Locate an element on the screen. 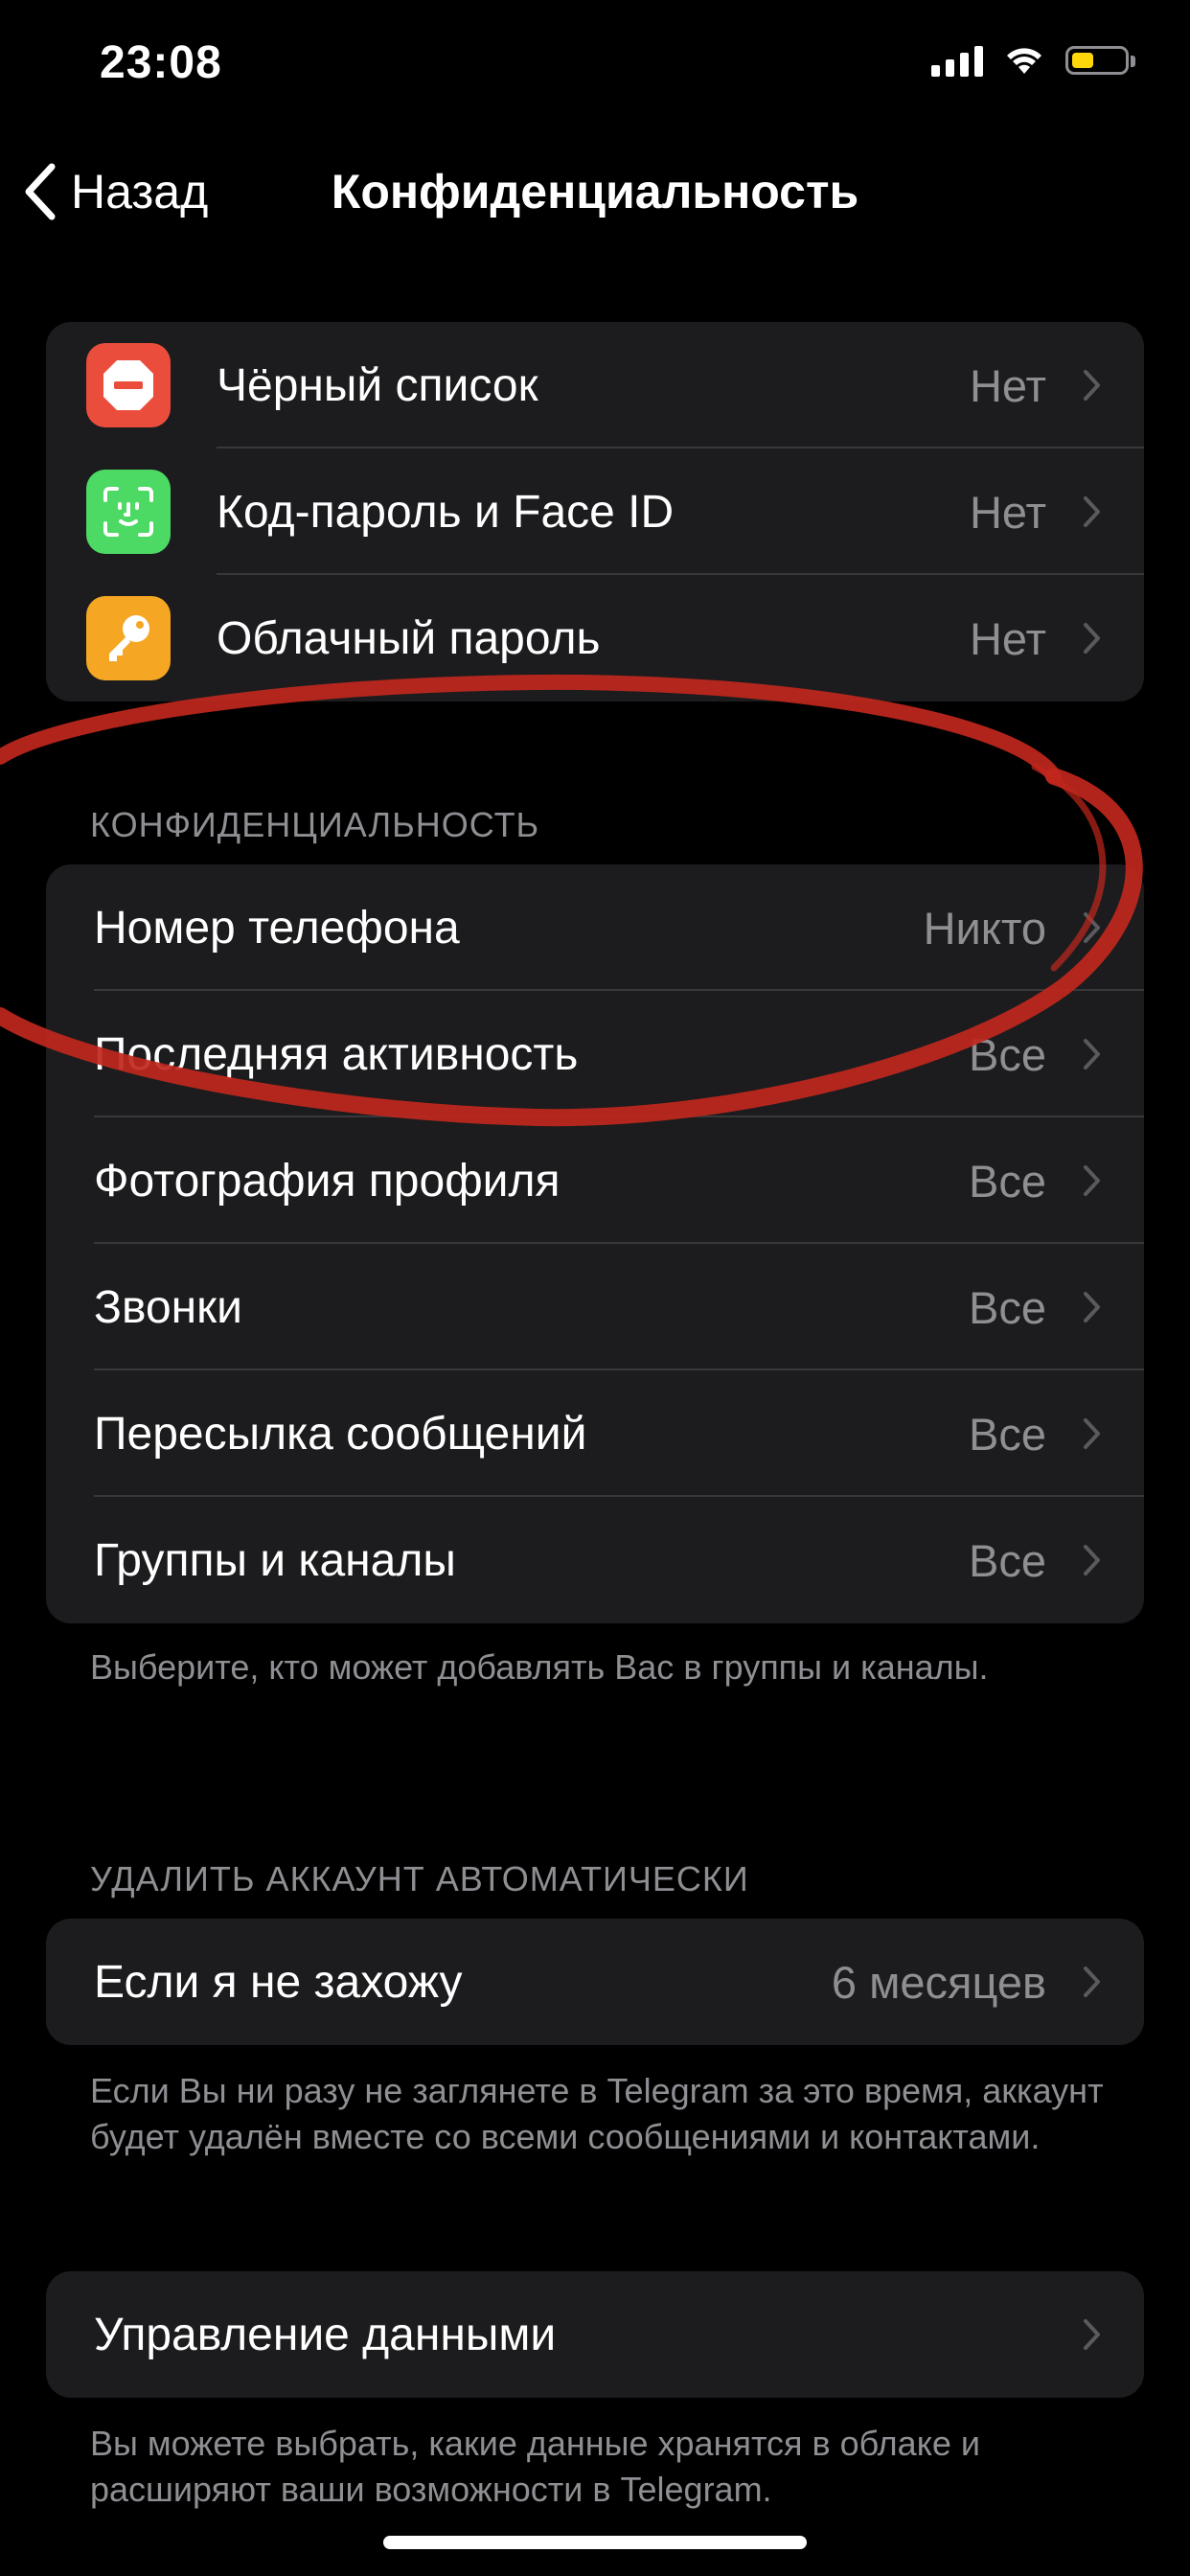 Image resolution: width=1190 pixels, height=2576 pixels. row-label: Пересылка сообщений is located at coordinates (341, 1434).